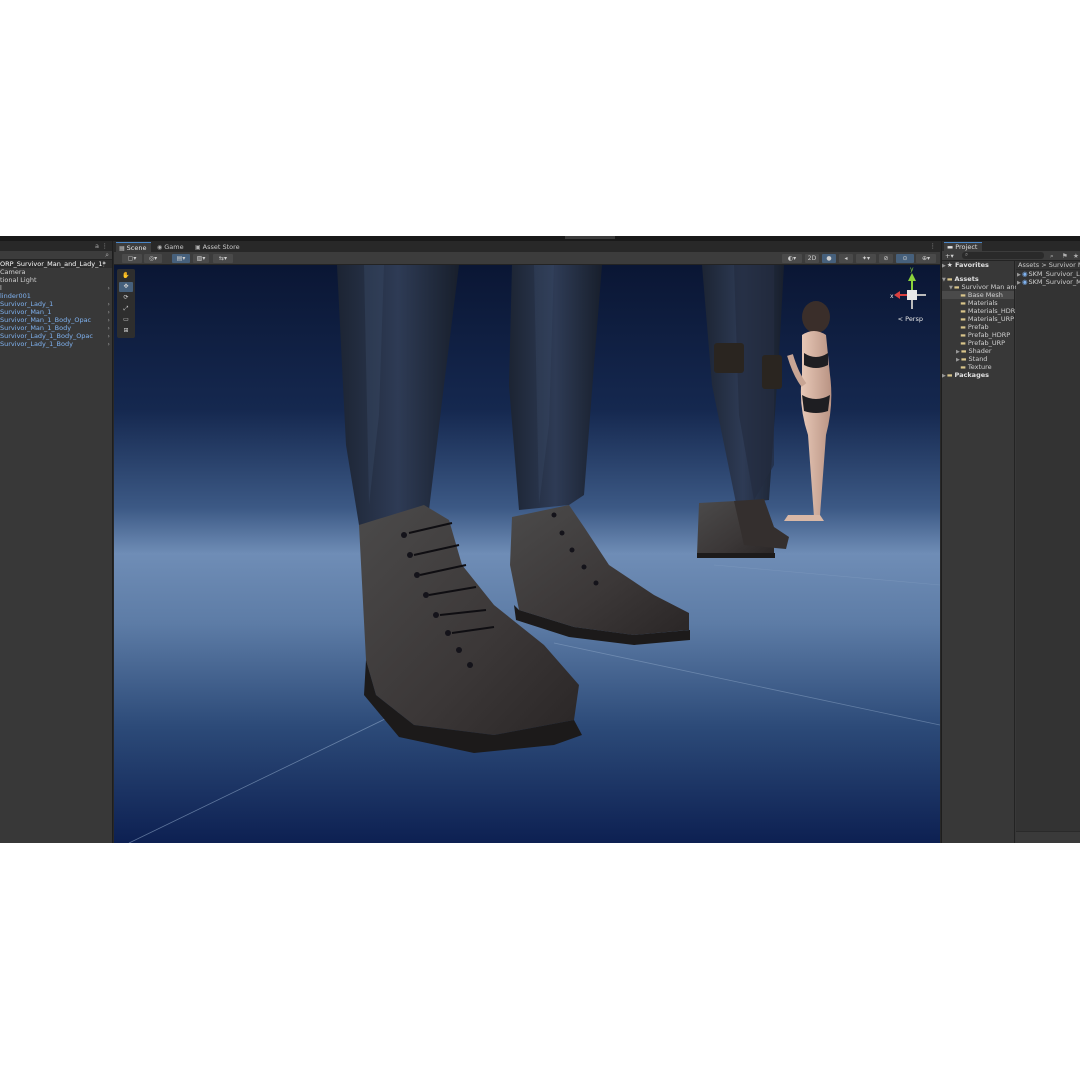 This screenshot has height=1080, width=1080. Describe the element at coordinates (829, 258) in the screenshot. I see `lighting-toggle-button: ●` at that location.